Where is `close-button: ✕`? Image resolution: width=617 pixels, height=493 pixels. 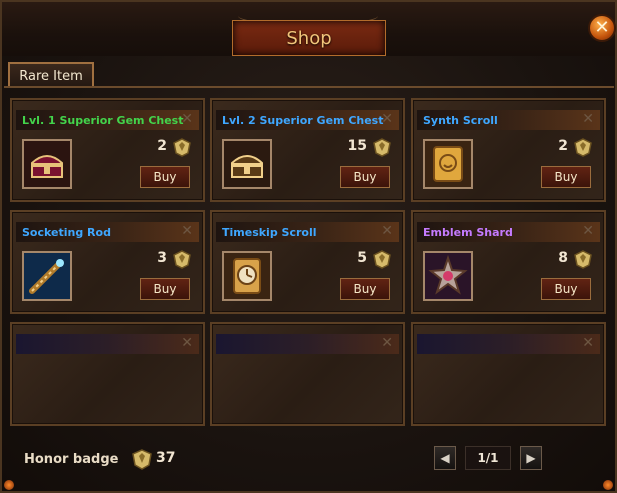
close-button: ✕ is located at coordinates (602, 28).